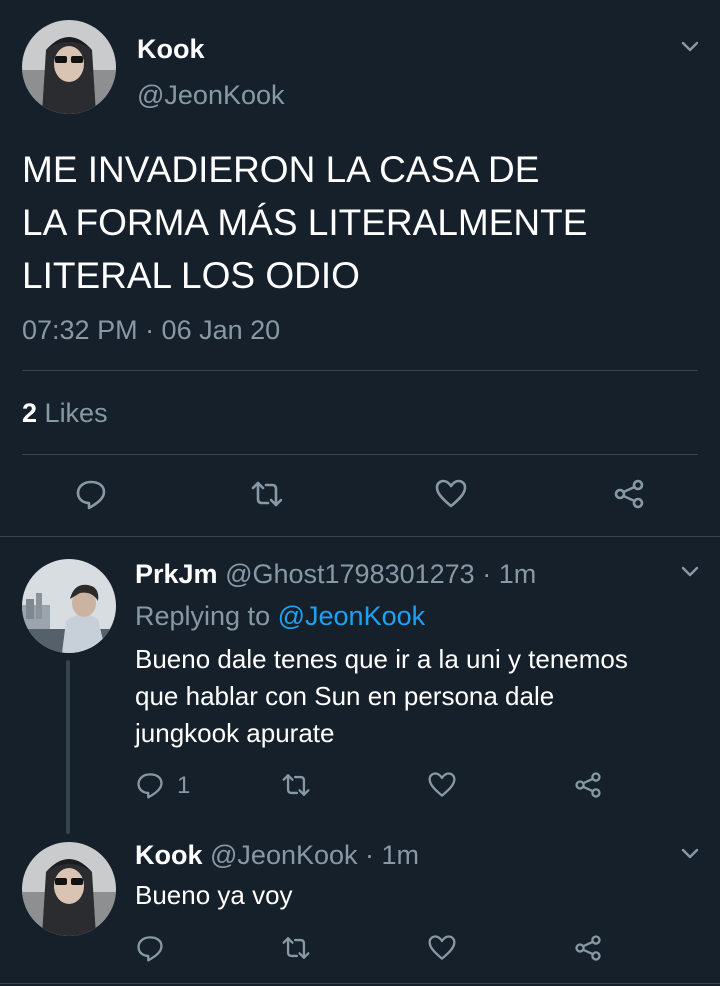  I want to click on reply2-time: · 1m, so click(392, 855).